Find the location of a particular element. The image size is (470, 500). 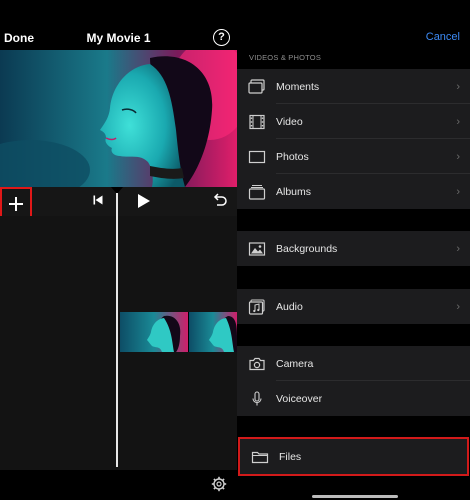

files-group: Files is located at coordinates (353, 456).